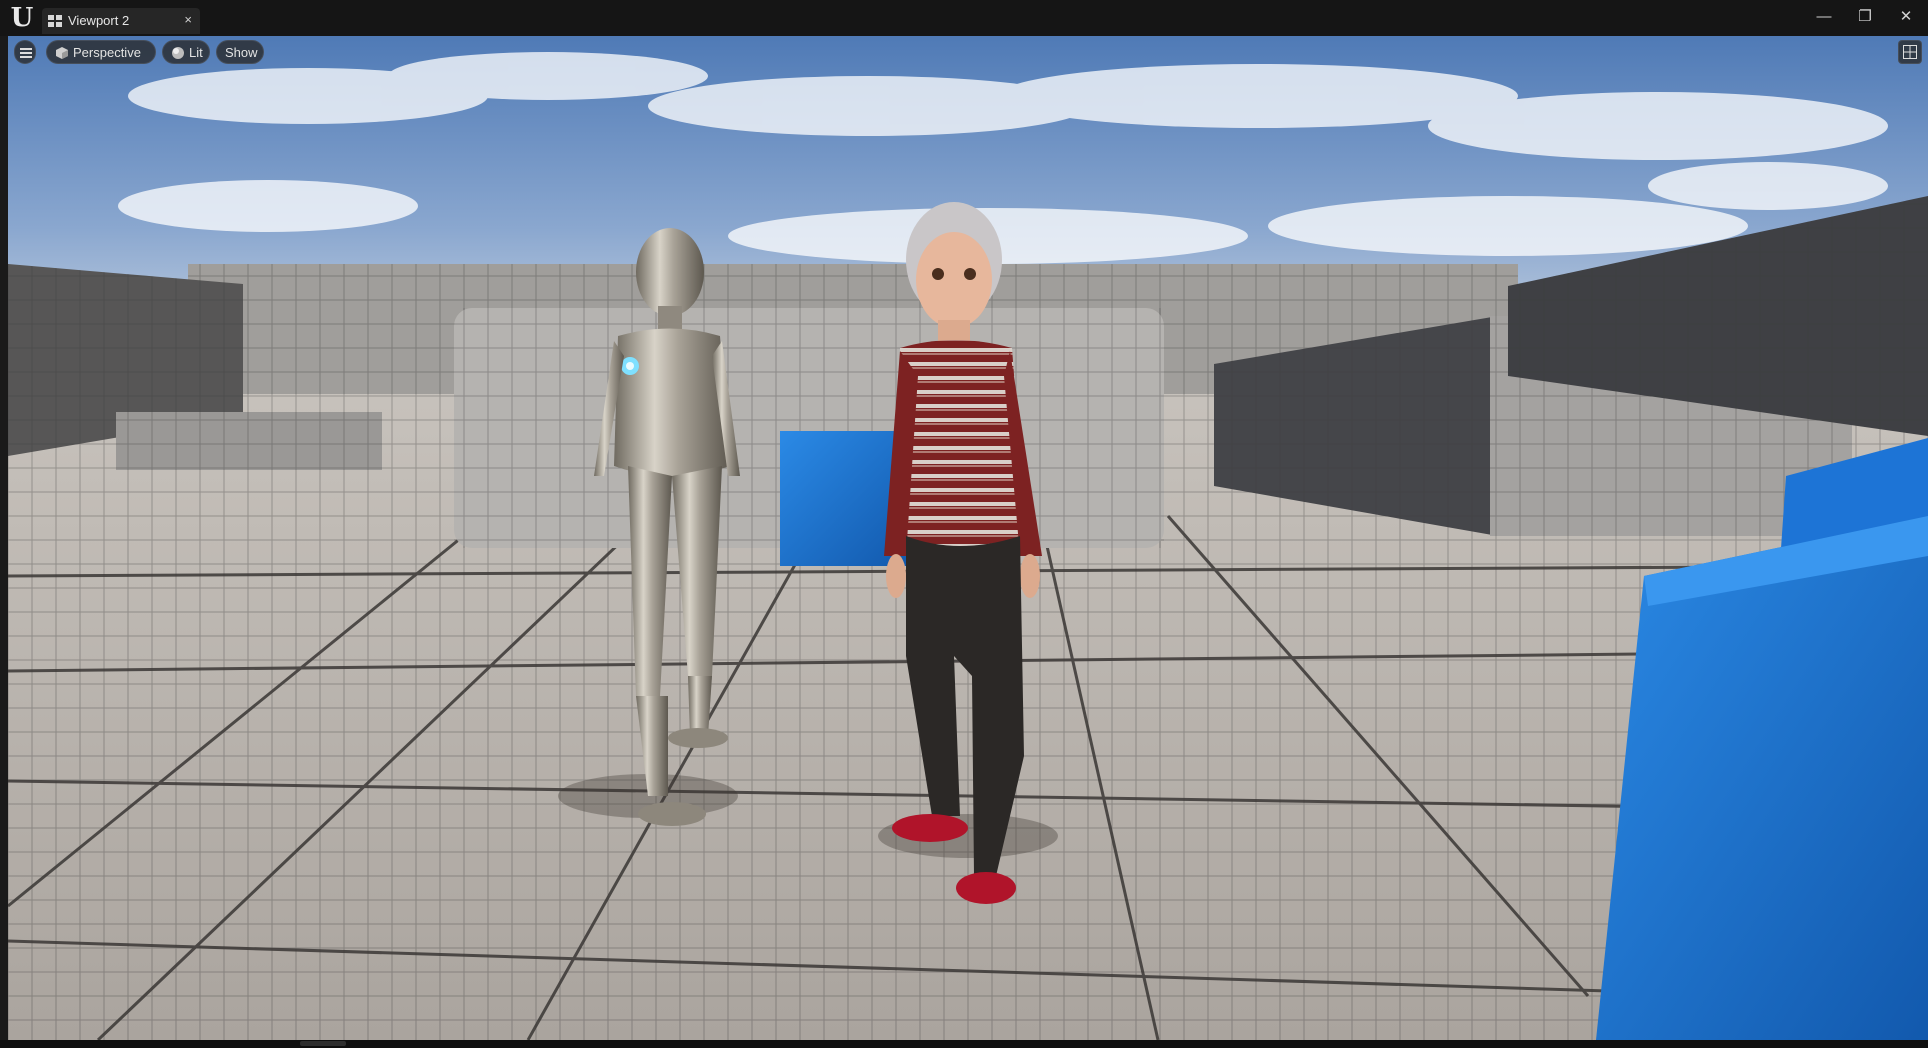 The height and width of the screenshot is (1048, 1928). What do you see at coordinates (62, 53) in the screenshot?
I see `cube-icon` at bounding box center [62, 53].